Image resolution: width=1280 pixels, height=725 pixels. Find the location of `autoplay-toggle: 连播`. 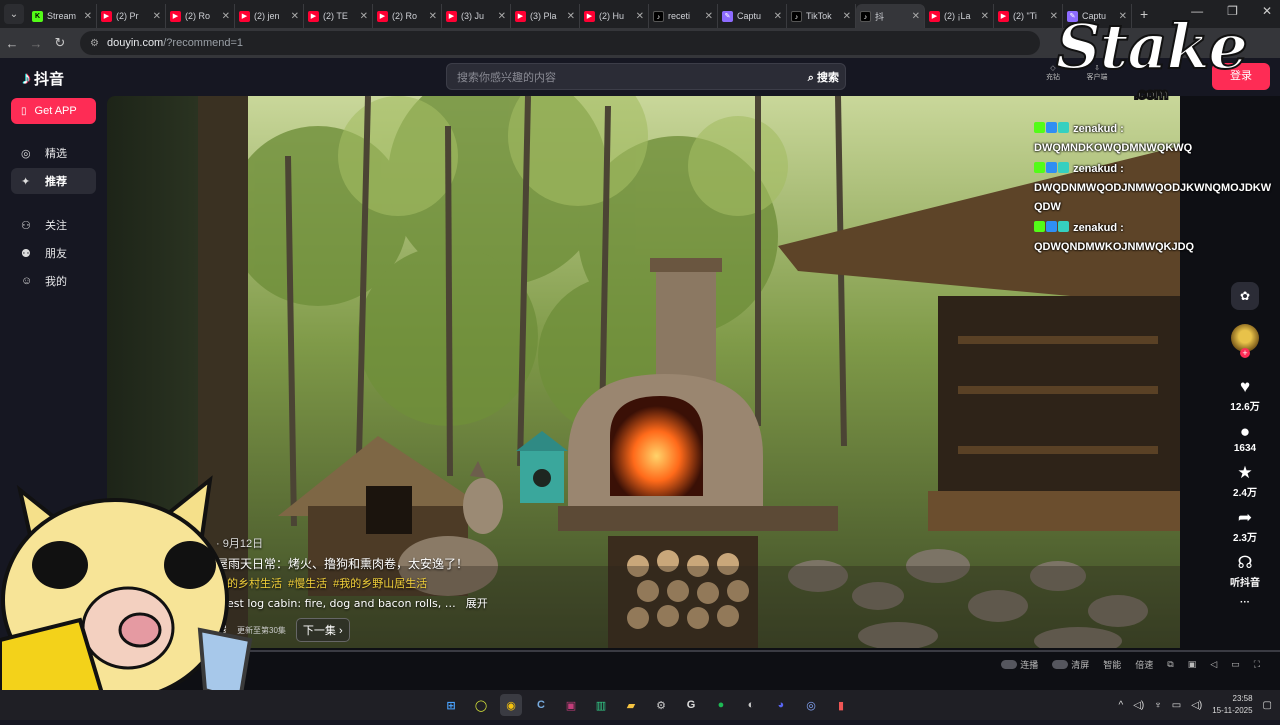

autoplay-toggle: 连播 is located at coordinates (1019, 664).